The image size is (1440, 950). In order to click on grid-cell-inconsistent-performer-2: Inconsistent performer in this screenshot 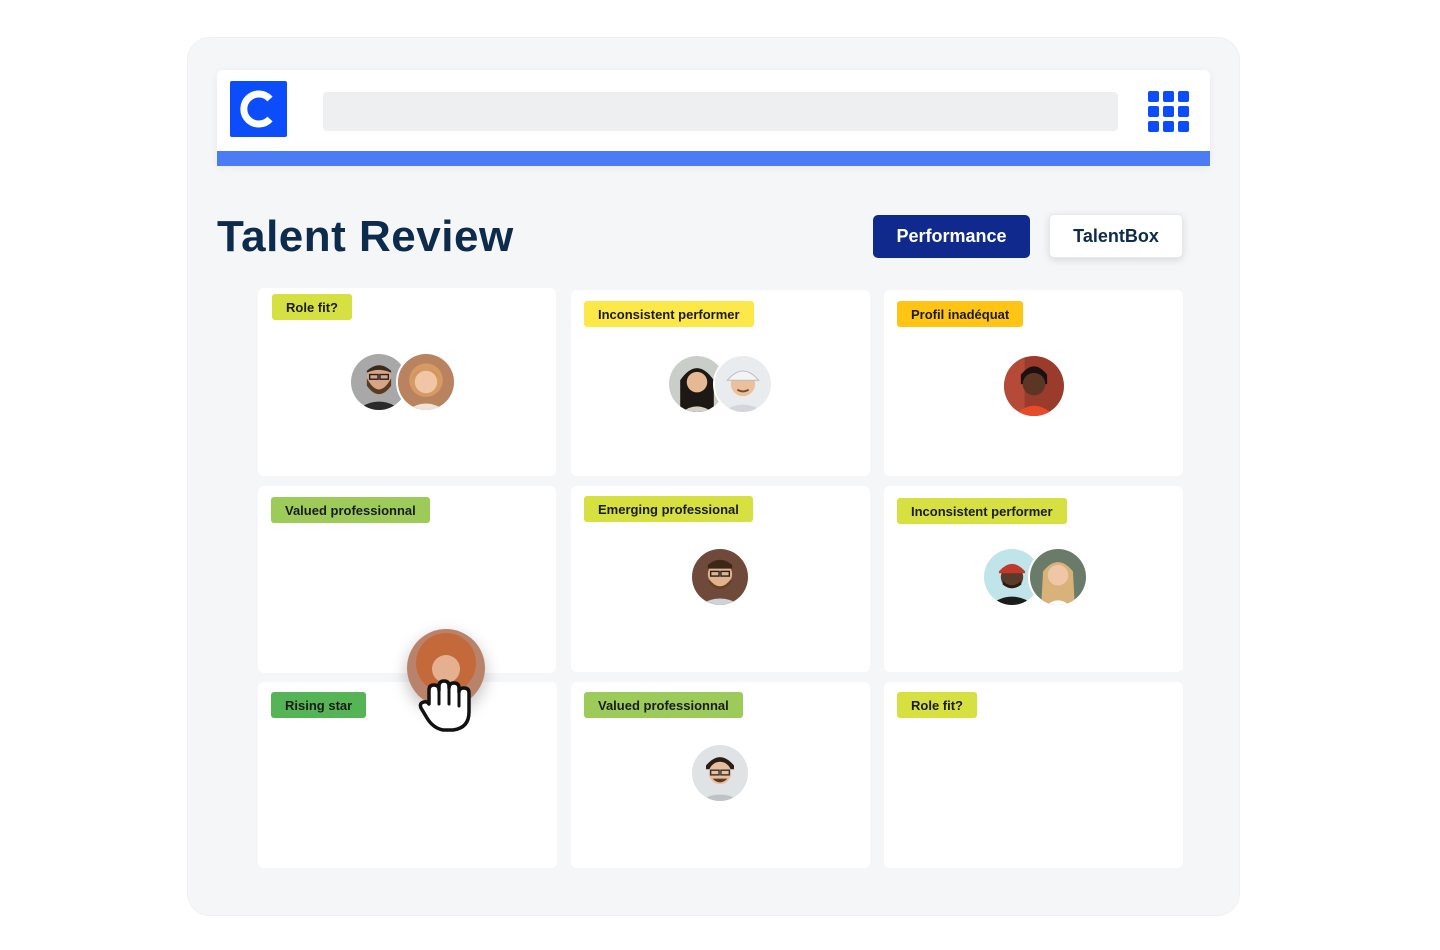, I will do `click(1033, 579)`.